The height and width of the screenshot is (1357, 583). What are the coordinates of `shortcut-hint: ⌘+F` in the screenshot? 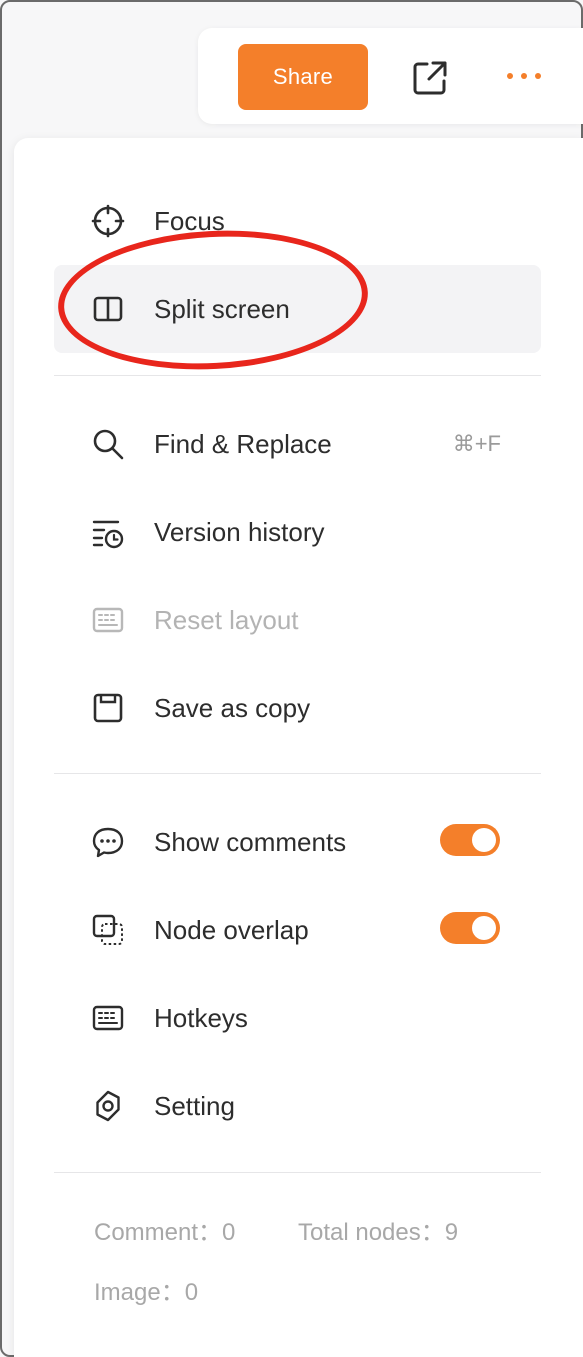 It's located at (476, 443).